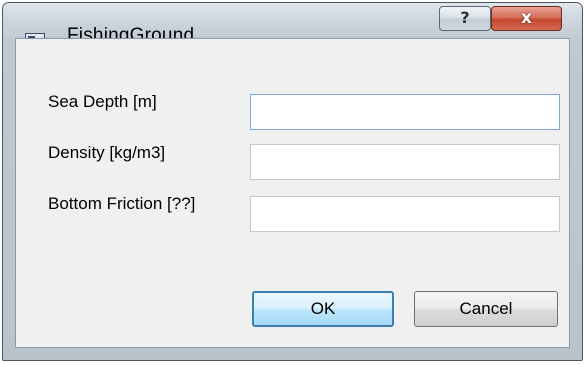 The height and width of the screenshot is (365, 587). I want to click on cancel-button: Cancel, so click(486, 309).